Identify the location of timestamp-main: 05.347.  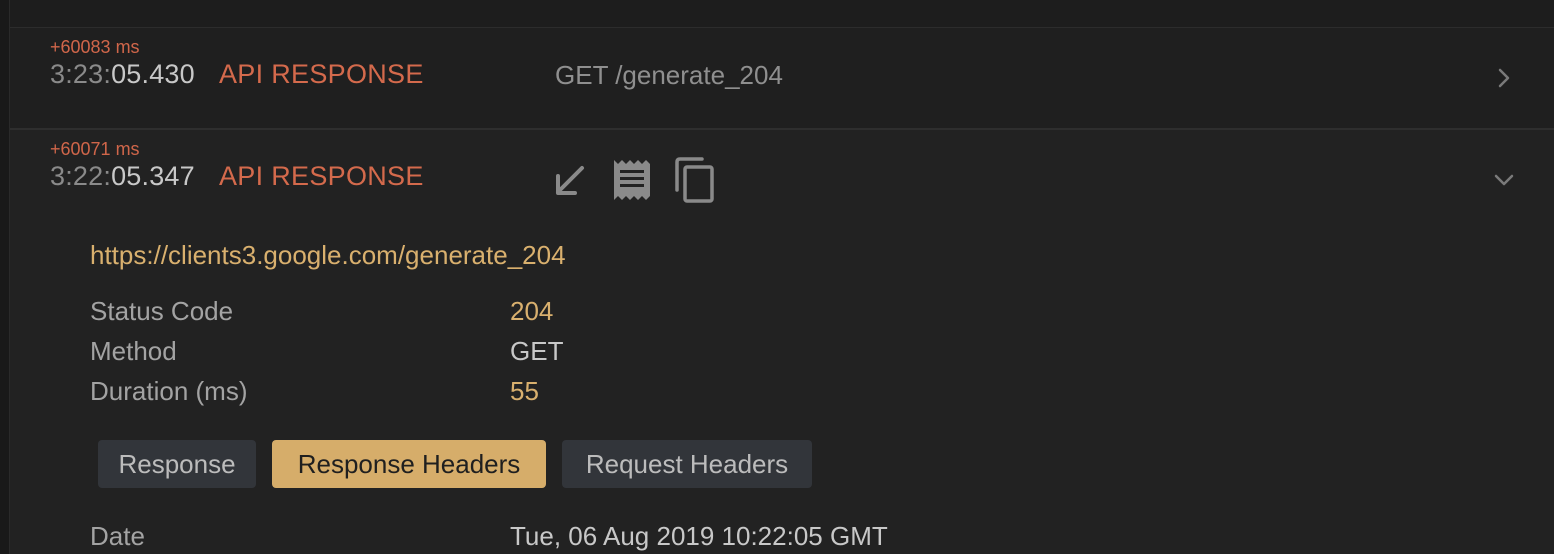
(153, 176).